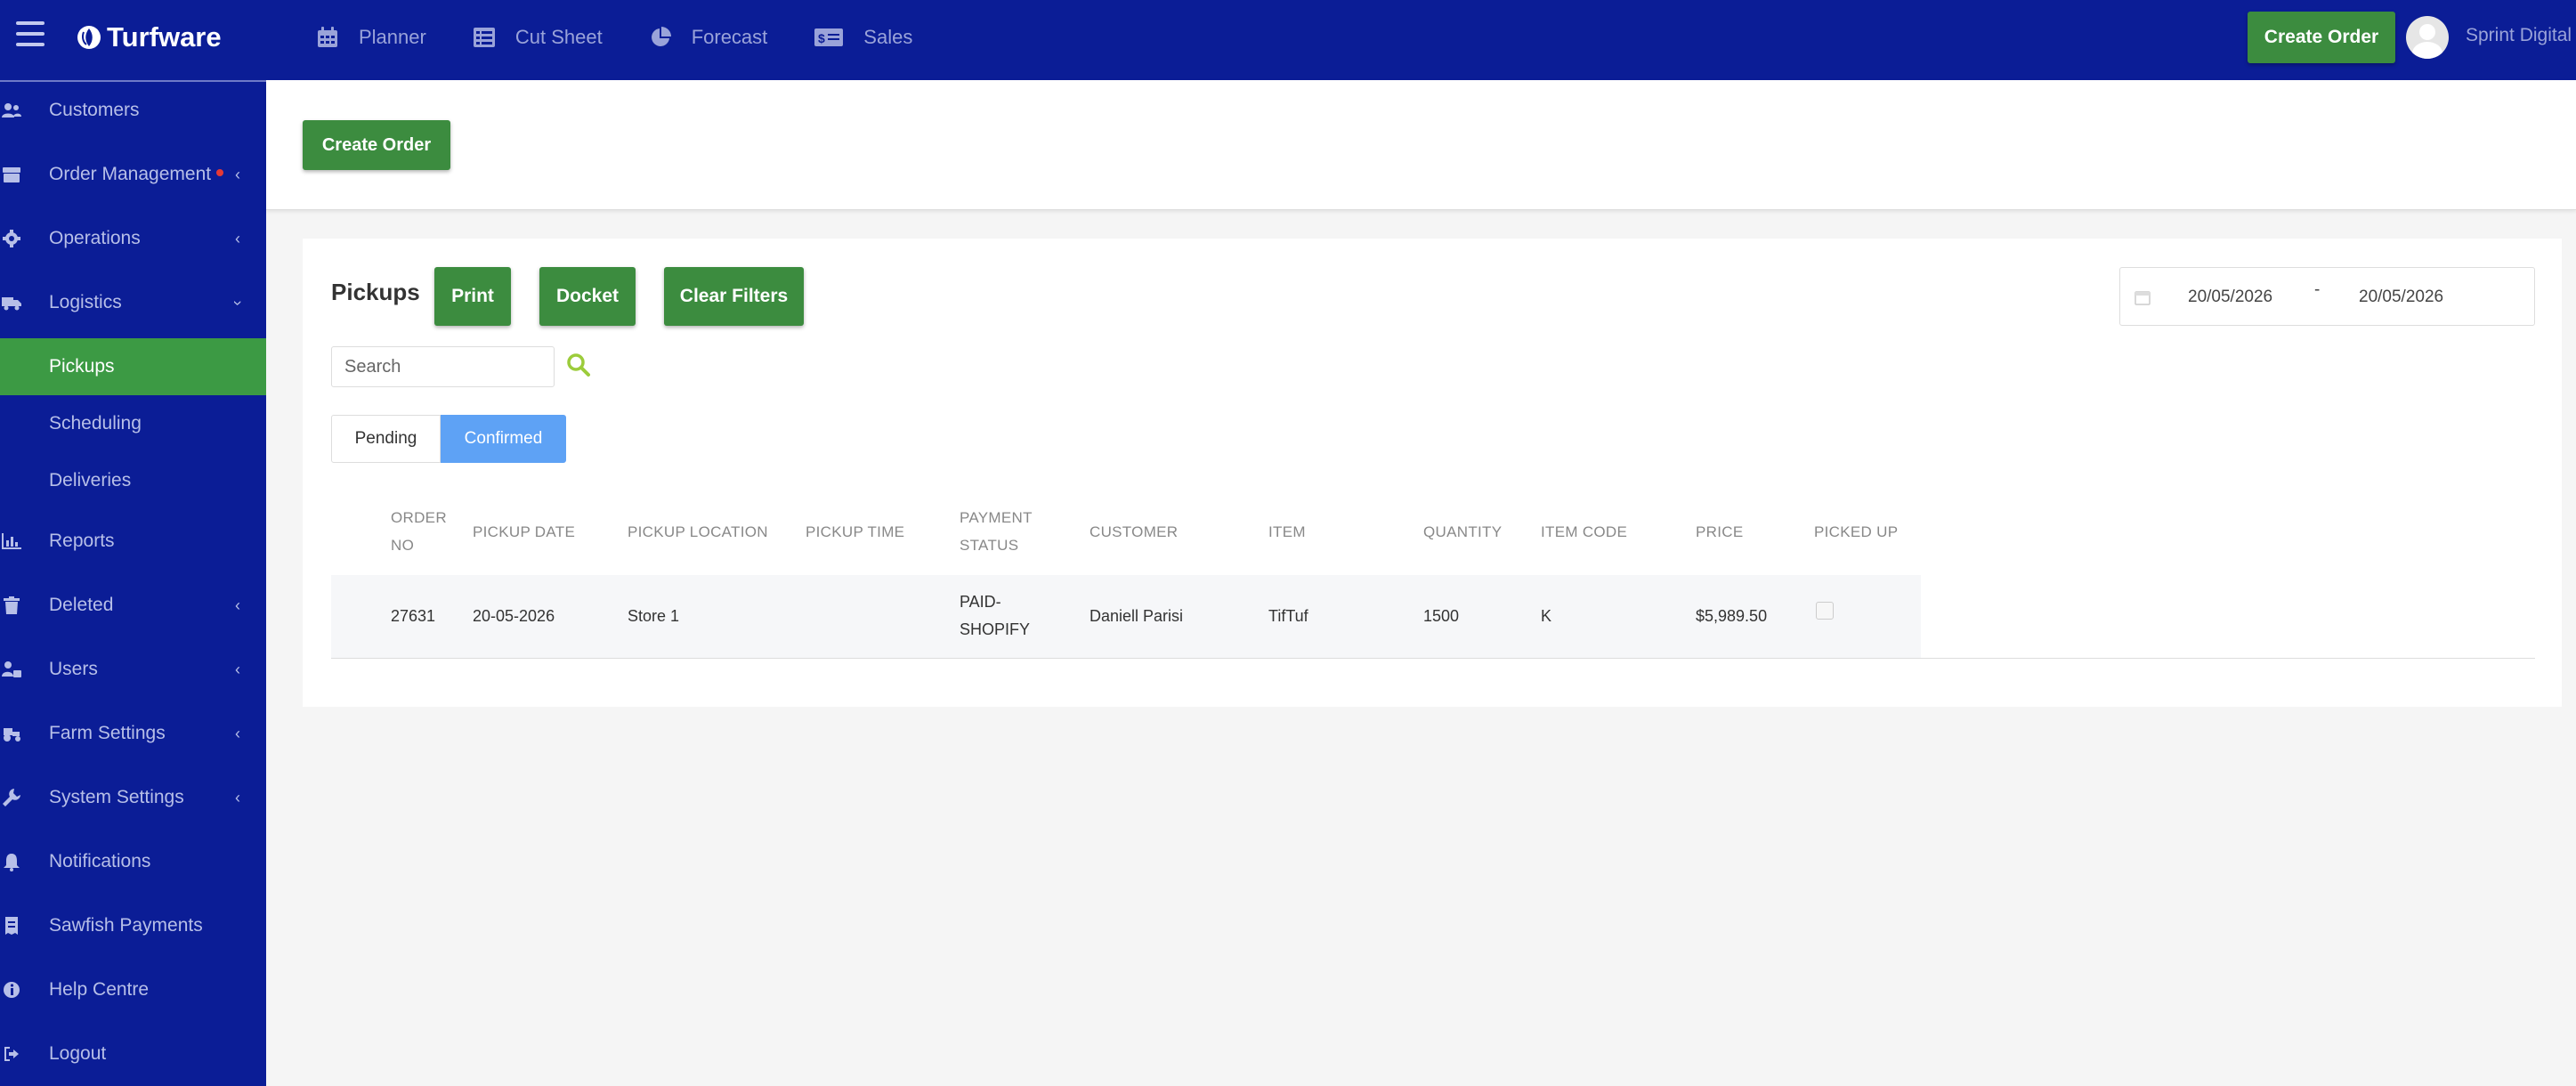 The image size is (2576, 1086). What do you see at coordinates (82, 541) in the screenshot?
I see `sidebar-item-label: Reports` at bounding box center [82, 541].